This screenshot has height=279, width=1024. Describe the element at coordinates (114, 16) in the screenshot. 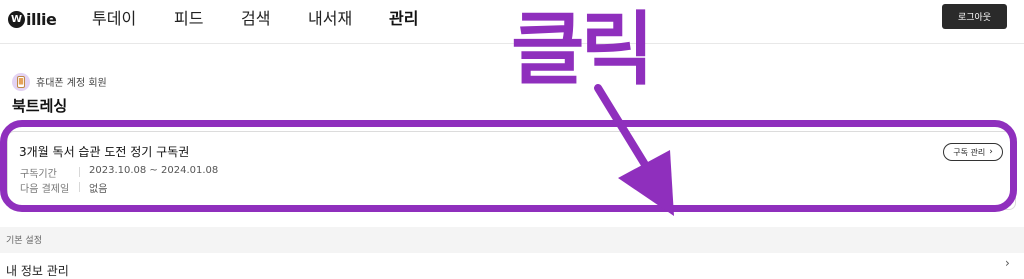

I see `nav-today: 투데이` at that location.